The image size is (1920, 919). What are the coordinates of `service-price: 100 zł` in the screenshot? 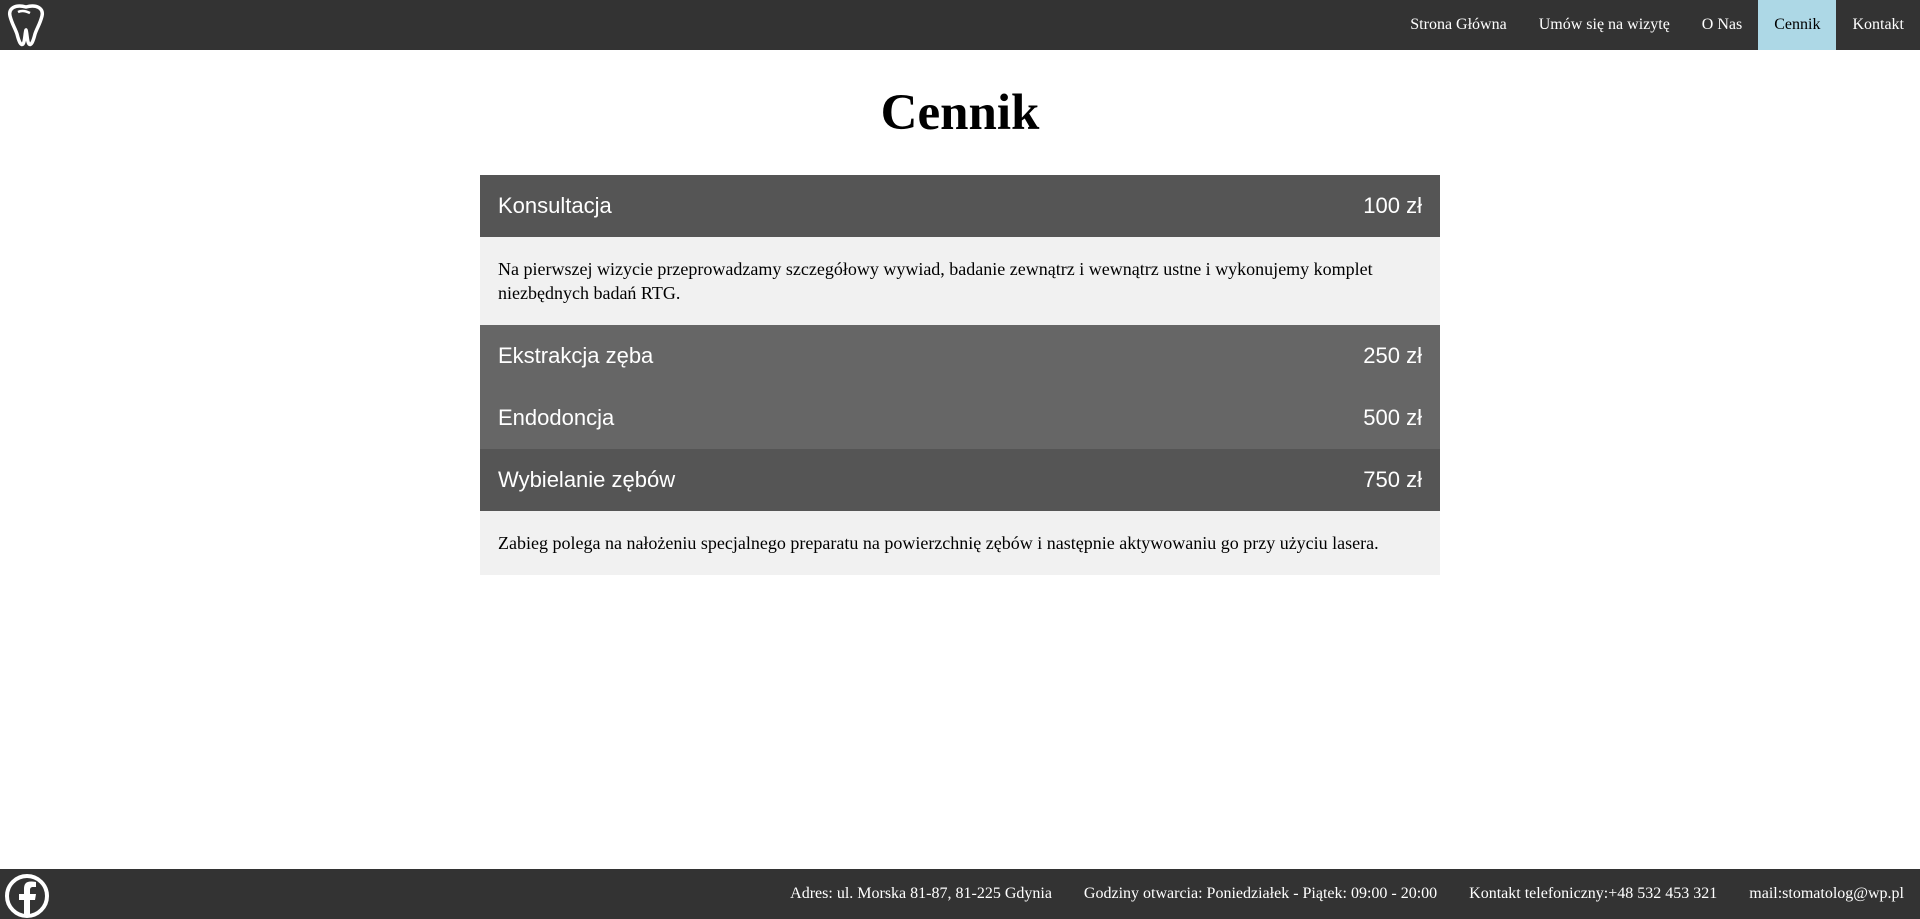 It's located at (1392, 205).